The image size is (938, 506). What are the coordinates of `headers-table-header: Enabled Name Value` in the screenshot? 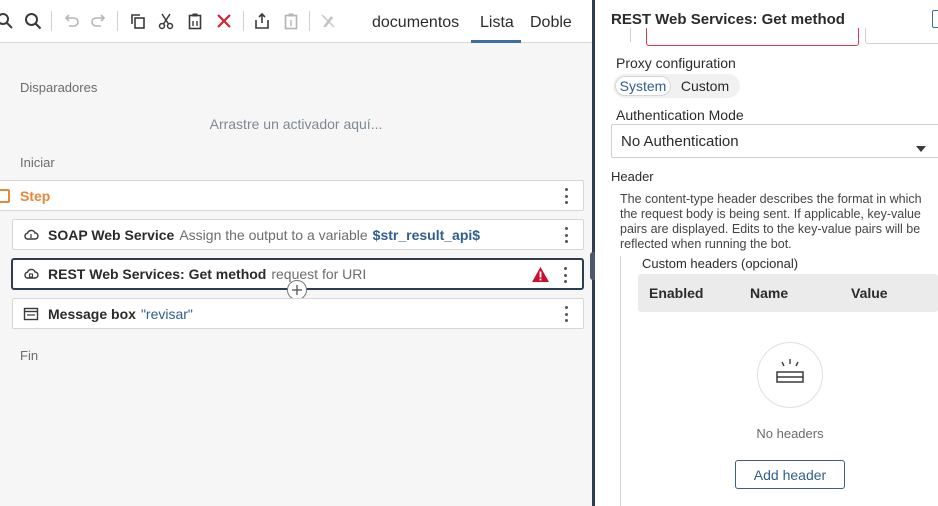 It's located at (788, 293).